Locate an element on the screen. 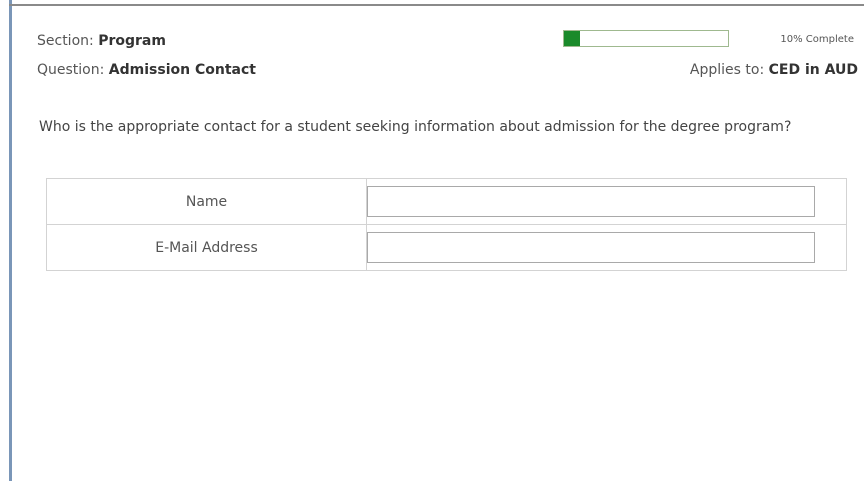 This screenshot has height=481, width=864. question-value: Admission Contact is located at coordinates (182, 70).